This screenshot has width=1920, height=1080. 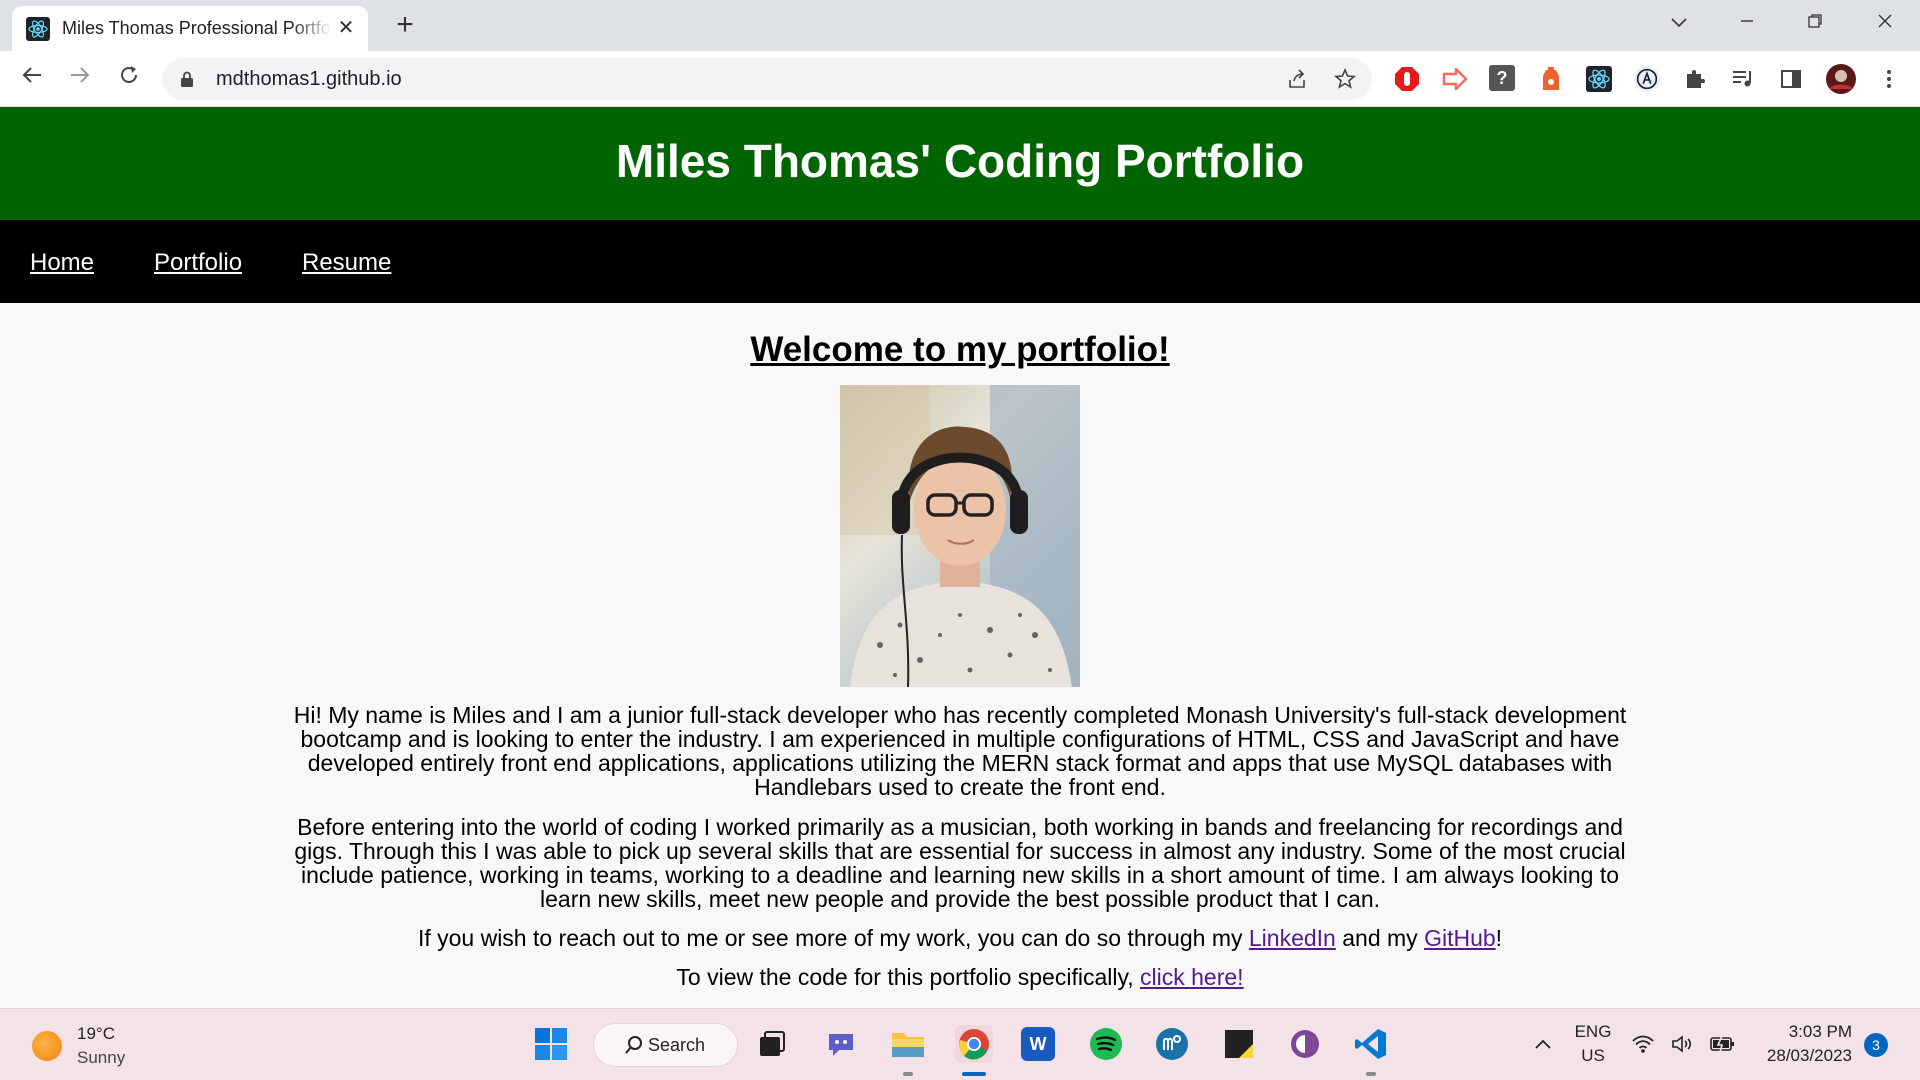 What do you see at coordinates (551, 1044) in the screenshot?
I see `windows-start-icon` at bounding box center [551, 1044].